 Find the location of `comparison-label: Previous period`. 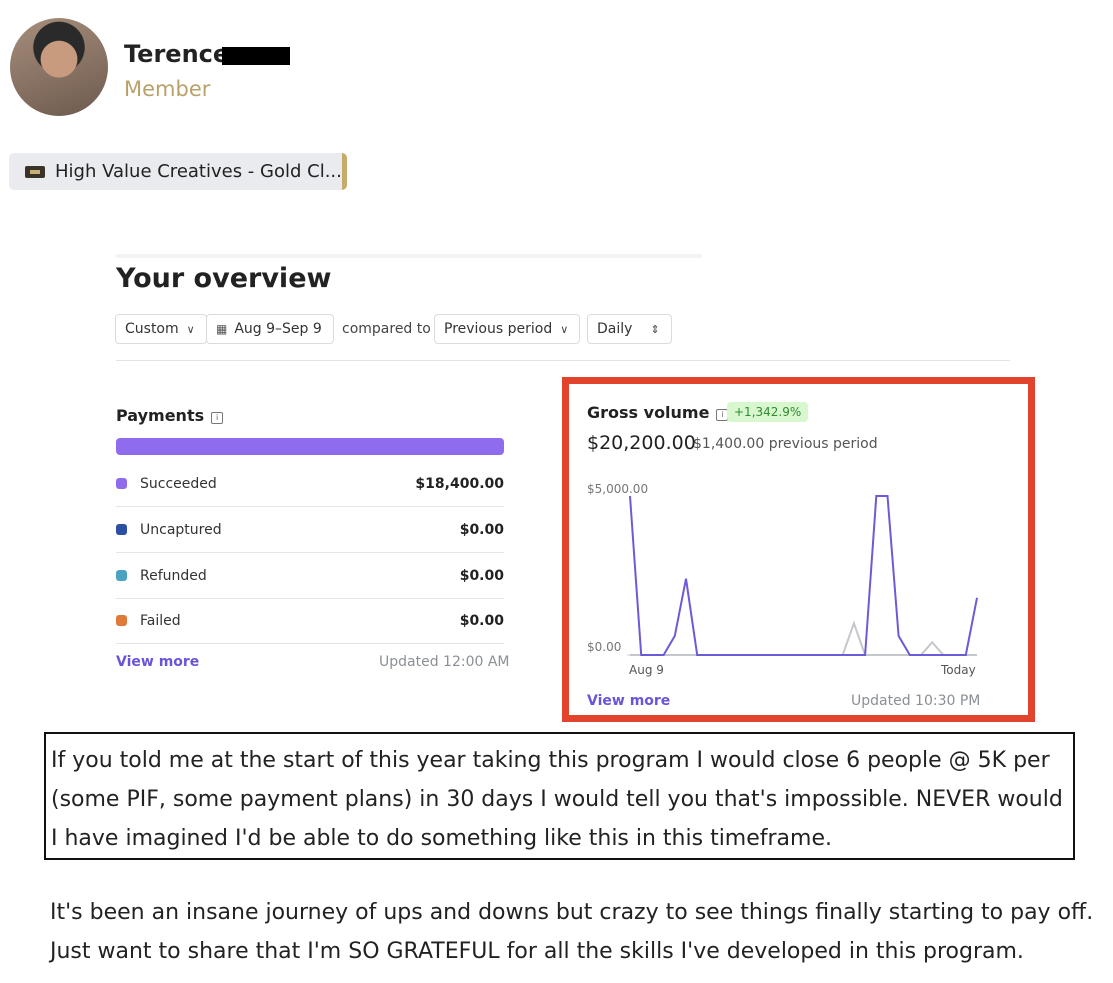

comparison-label: Previous period is located at coordinates (498, 329).